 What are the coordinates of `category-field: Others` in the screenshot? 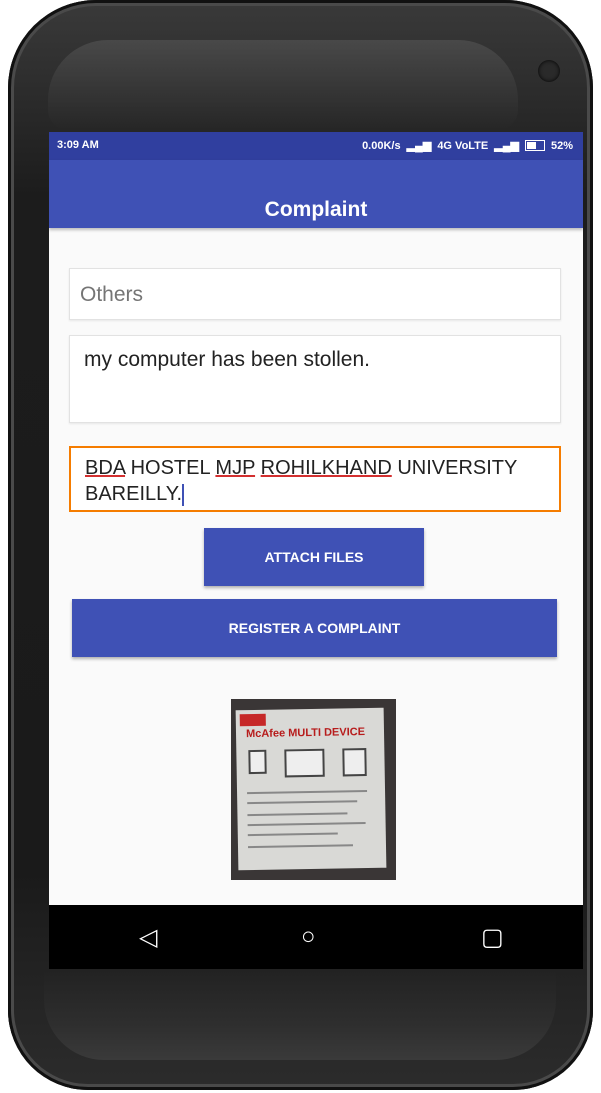 It's located at (315, 294).